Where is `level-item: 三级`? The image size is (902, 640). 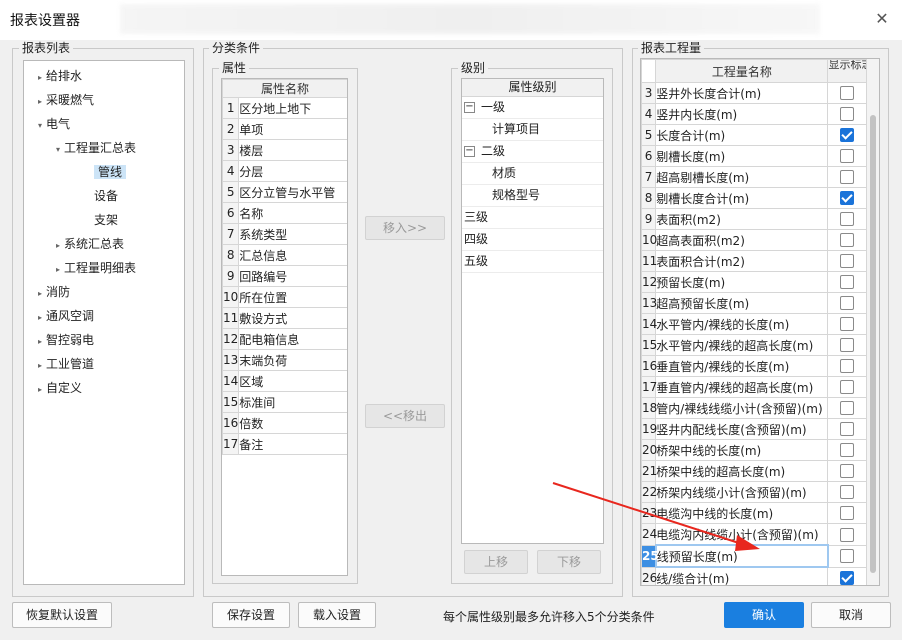 level-item: 三级 is located at coordinates (532, 218).